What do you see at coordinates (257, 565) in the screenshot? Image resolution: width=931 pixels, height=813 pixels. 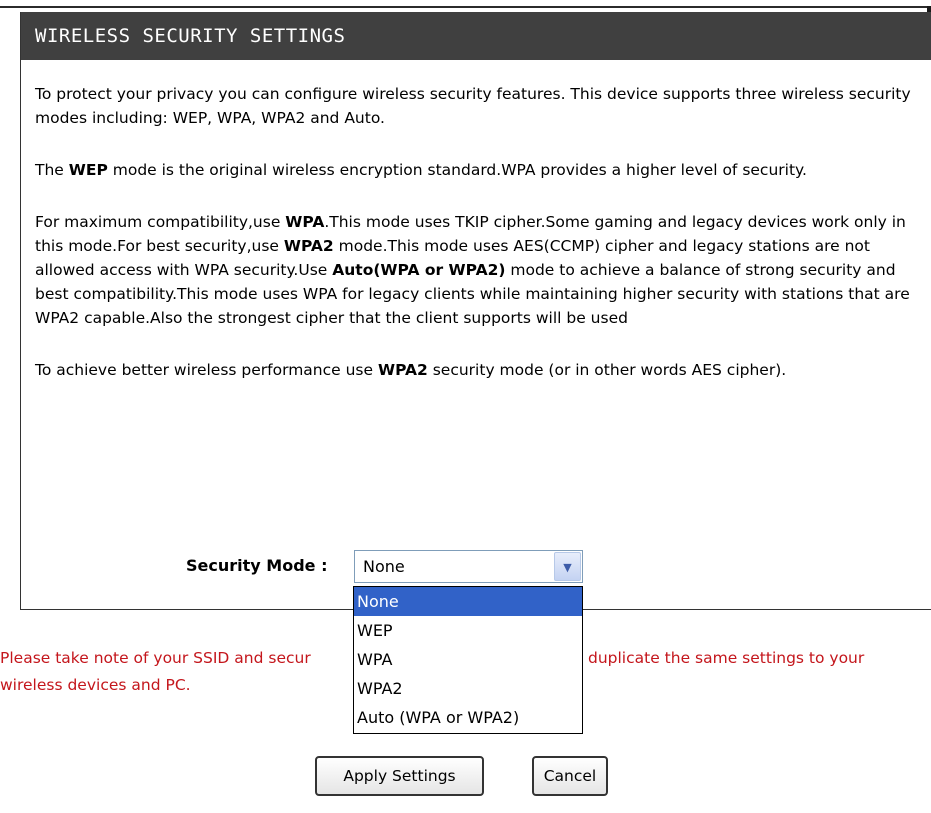 I see `security-mode-label: Security Mode :` at bounding box center [257, 565].